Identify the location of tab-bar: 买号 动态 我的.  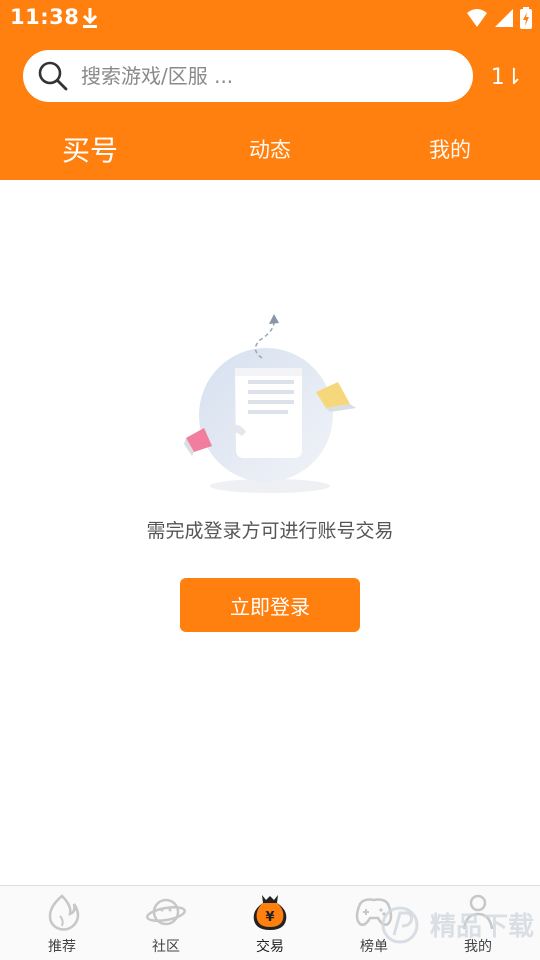
(270, 149).